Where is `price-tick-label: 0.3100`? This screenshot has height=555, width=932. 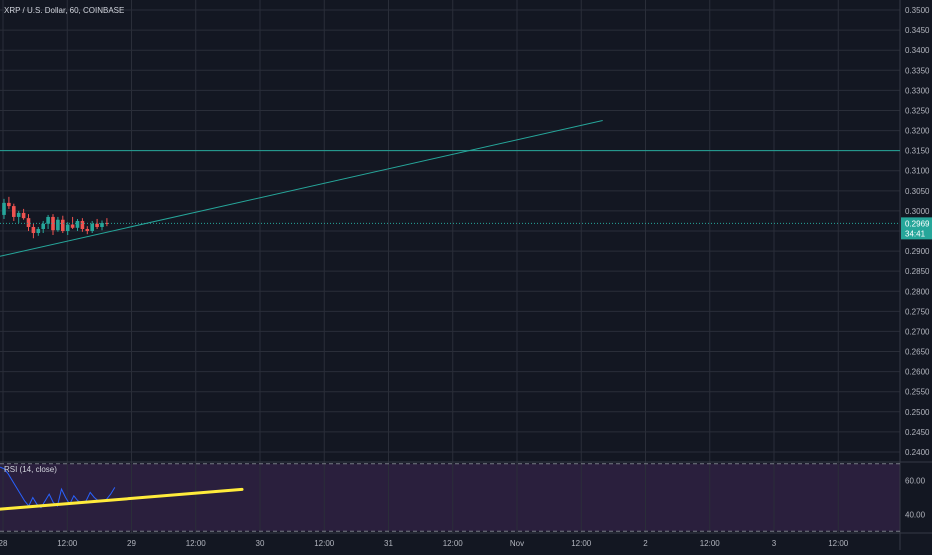
price-tick-label: 0.3100 is located at coordinates (917, 171).